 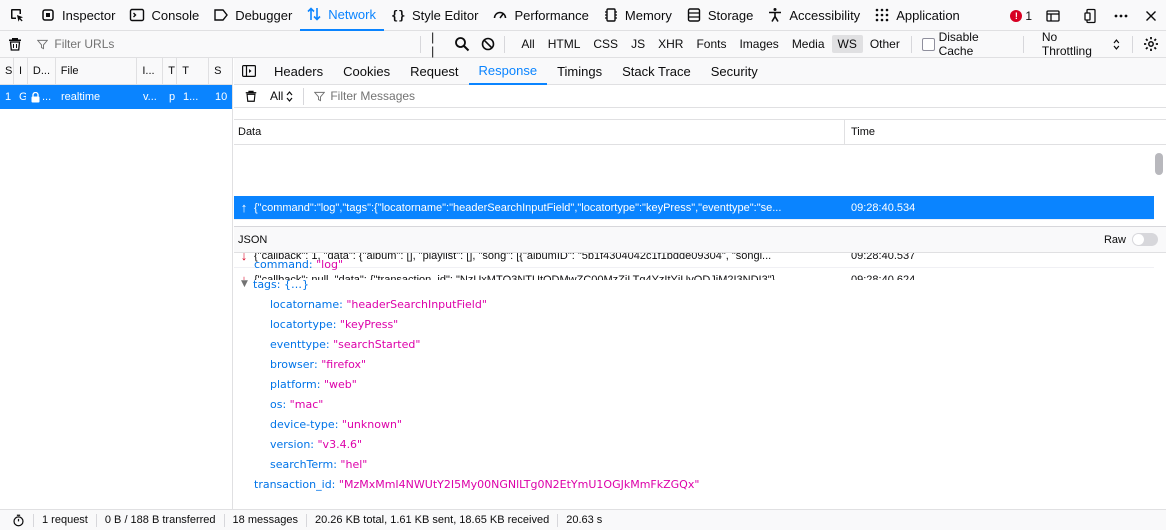 I want to click on column-method: I, so click(x=21, y=71).